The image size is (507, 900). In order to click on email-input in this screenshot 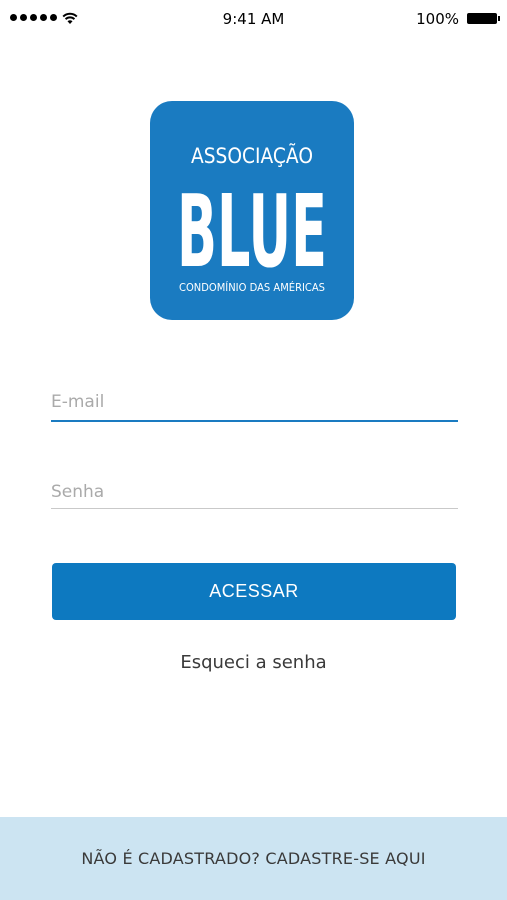, I will do `click(254, 402)`.